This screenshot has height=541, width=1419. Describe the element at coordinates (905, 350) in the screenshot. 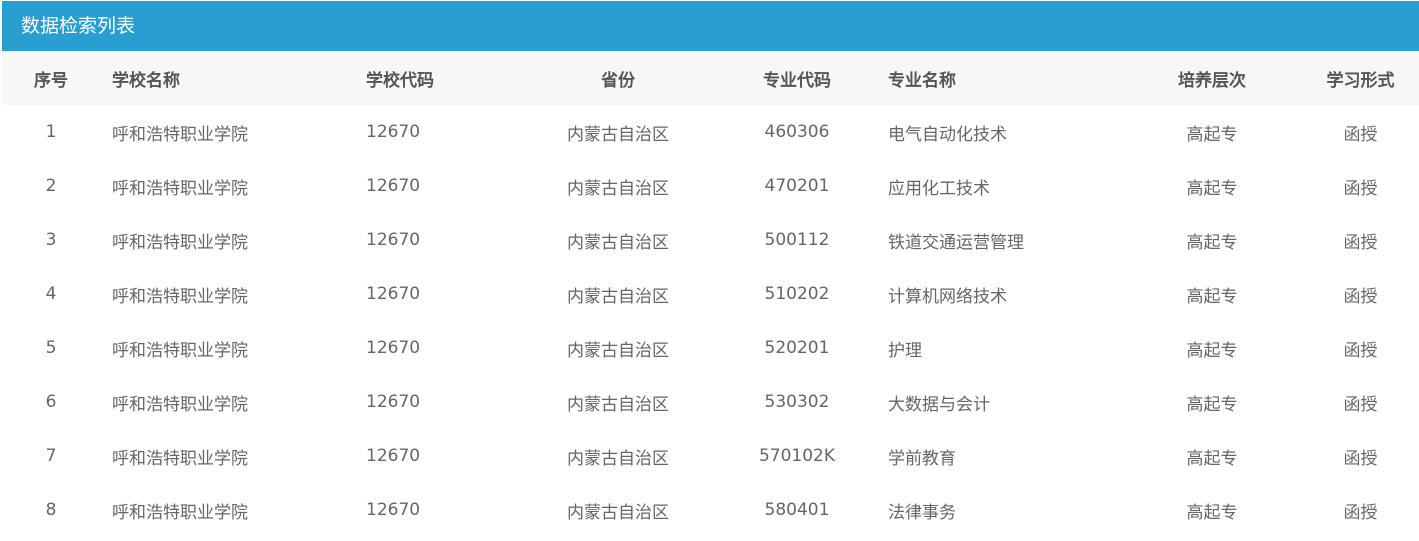

I see `cell-major-name: 护理` at that location.